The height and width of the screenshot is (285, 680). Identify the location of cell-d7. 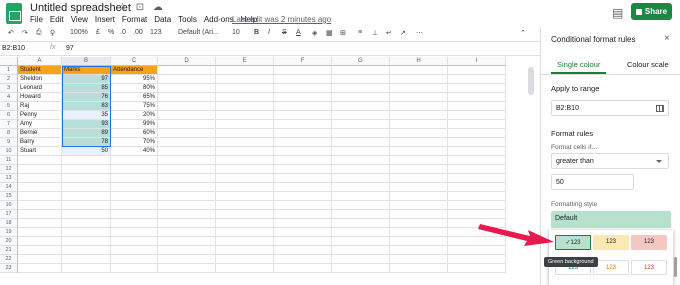
(187, 124).